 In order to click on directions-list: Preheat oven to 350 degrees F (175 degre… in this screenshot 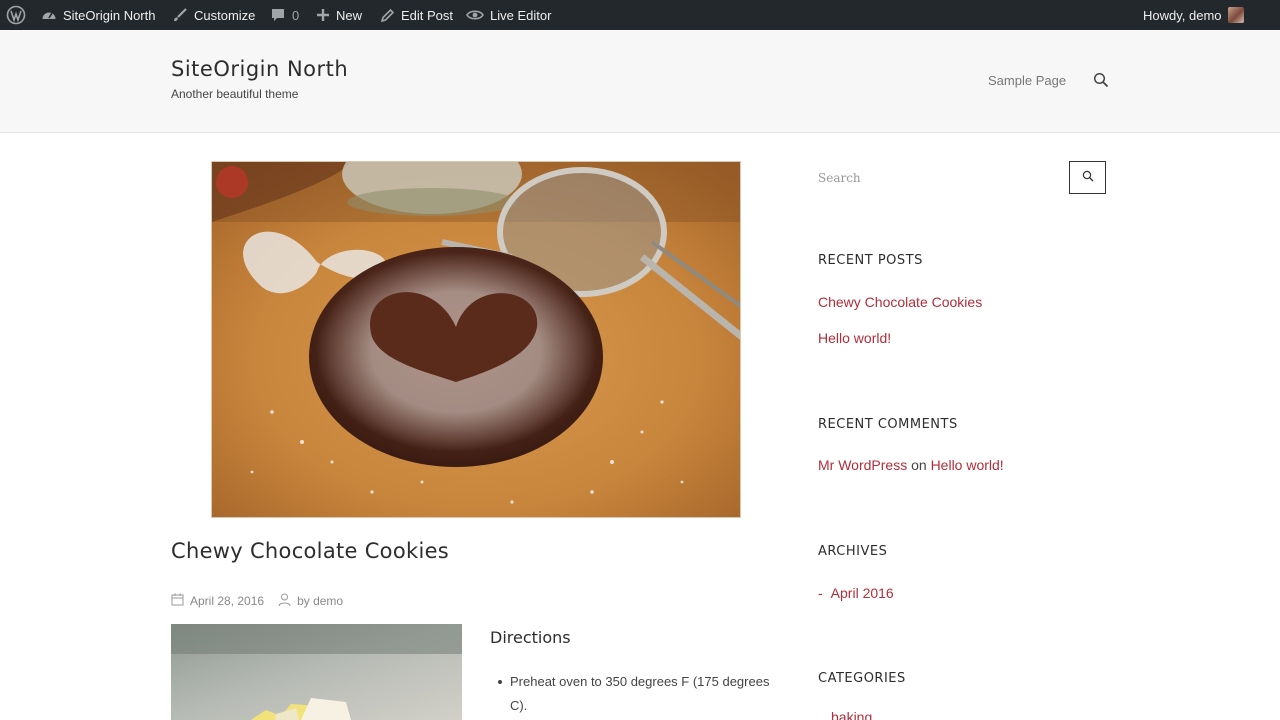, I will do `click(641, 694)`.